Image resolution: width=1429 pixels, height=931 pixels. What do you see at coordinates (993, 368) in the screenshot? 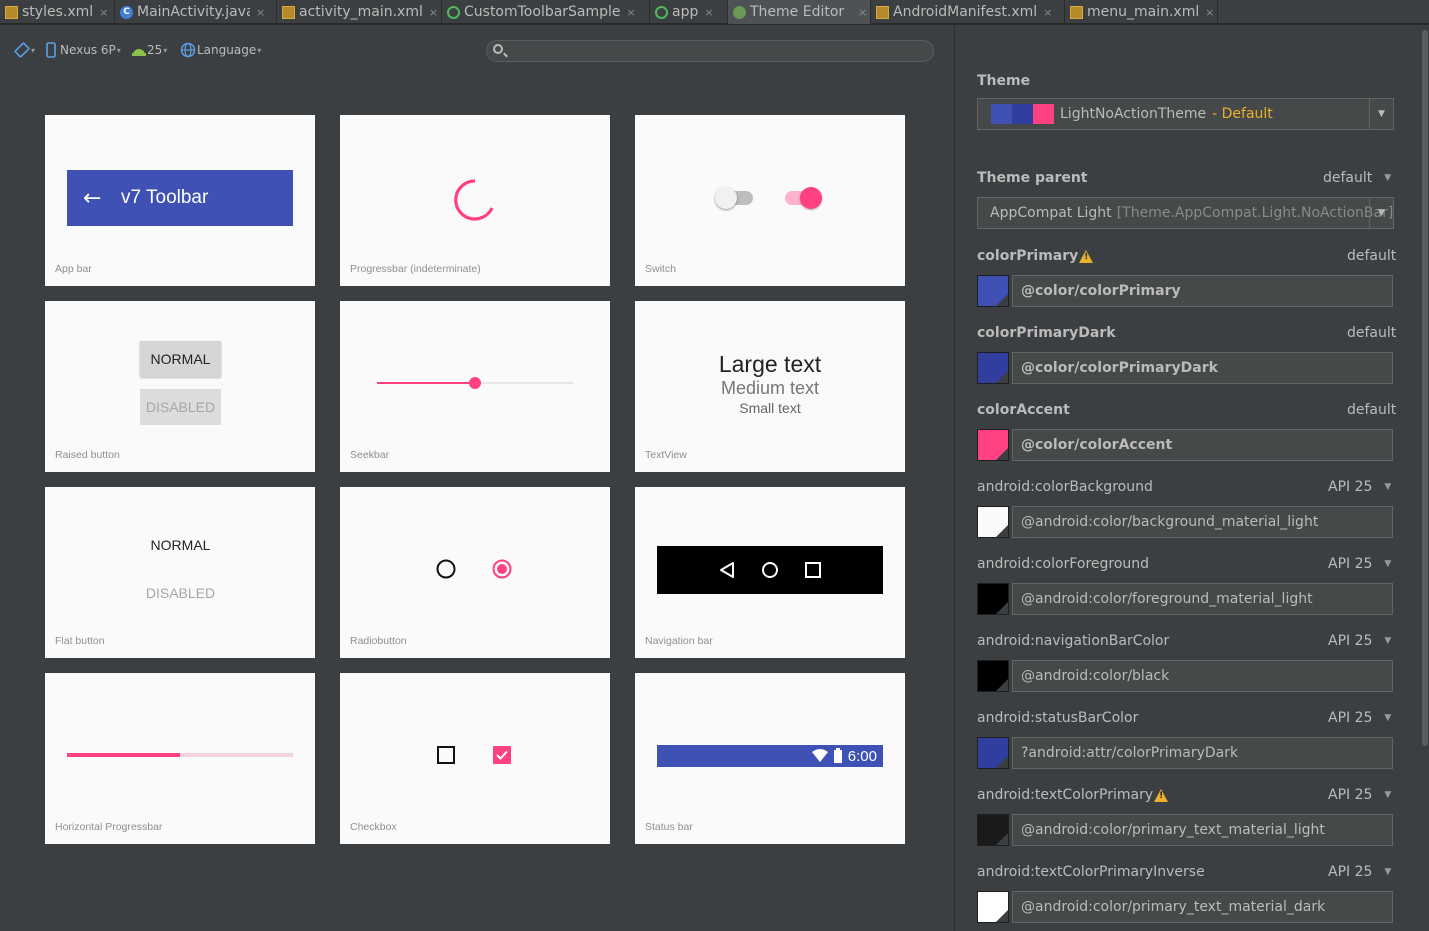
I see `color-swatch-colorprimarydark` at bounding box center [993, 368].